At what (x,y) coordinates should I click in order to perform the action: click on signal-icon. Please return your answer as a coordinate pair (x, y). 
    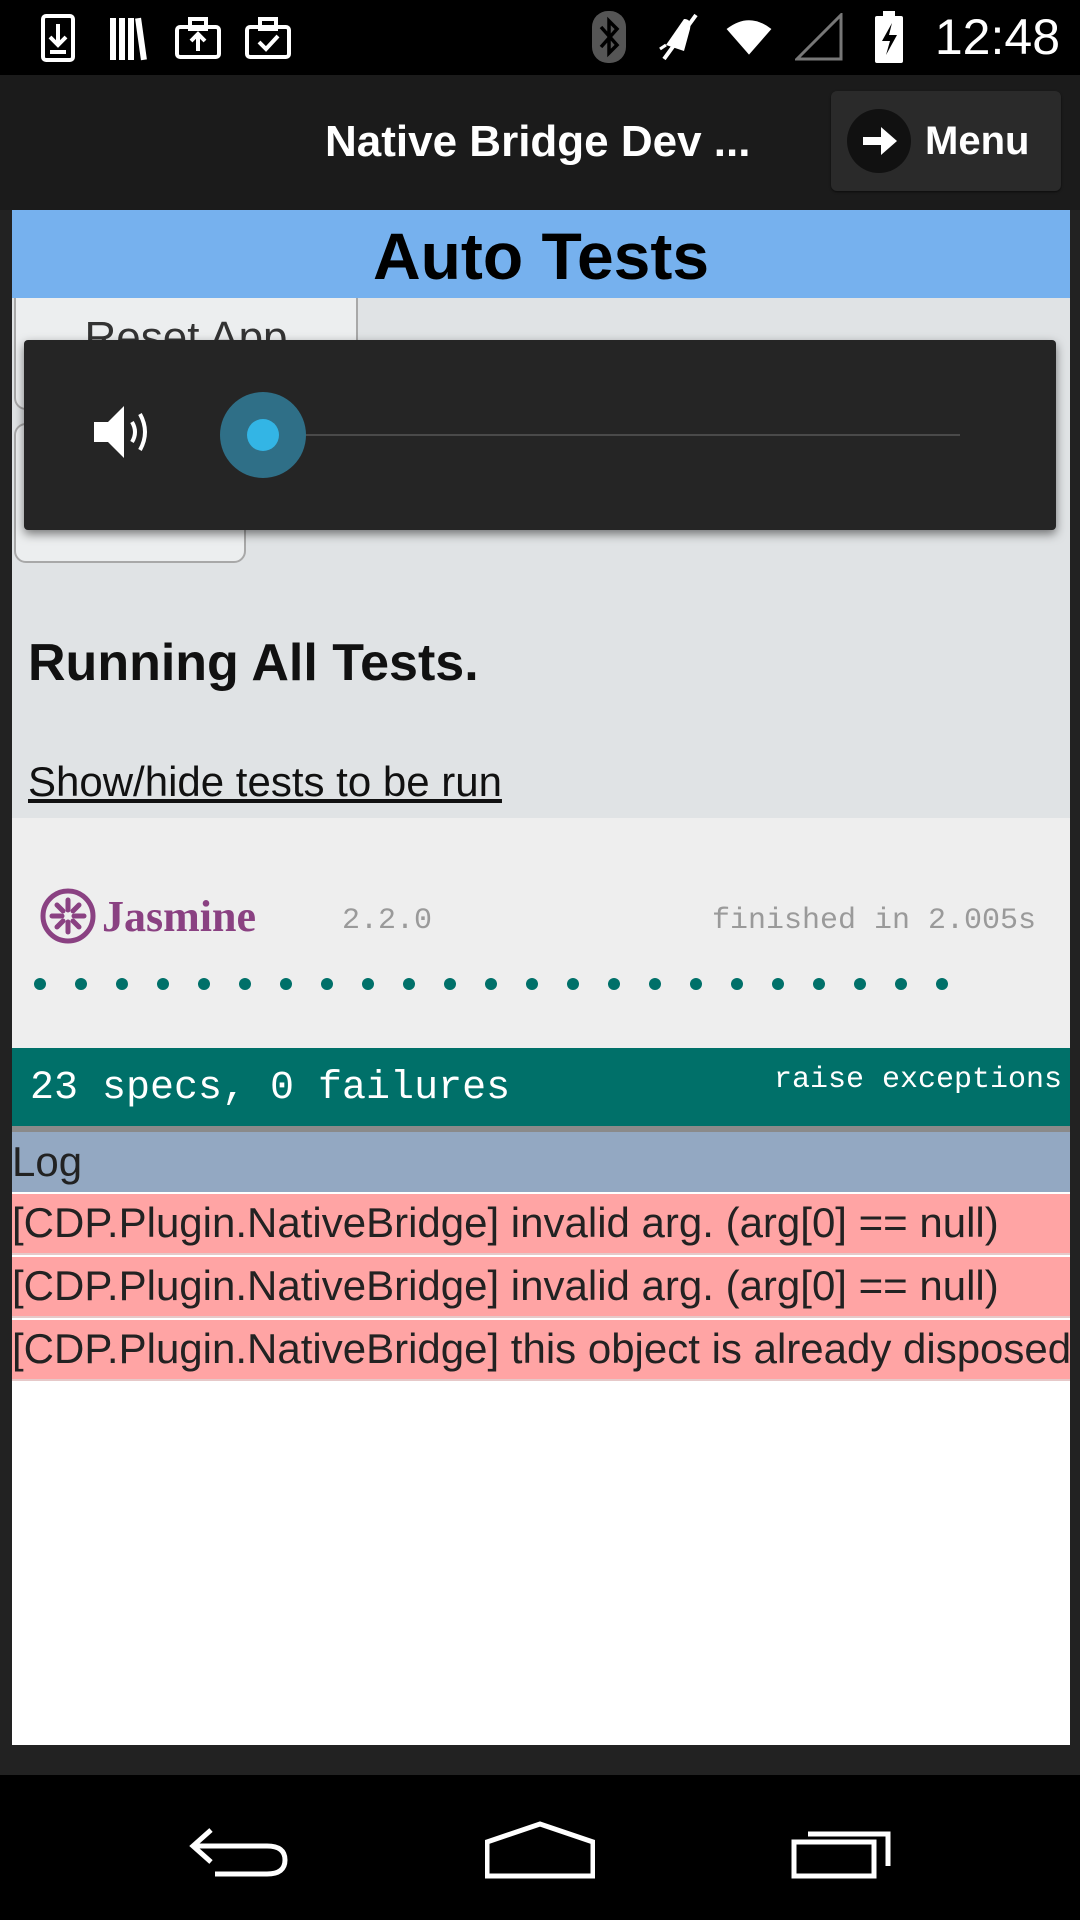
    Looking at the image, I should click on (818, 37).